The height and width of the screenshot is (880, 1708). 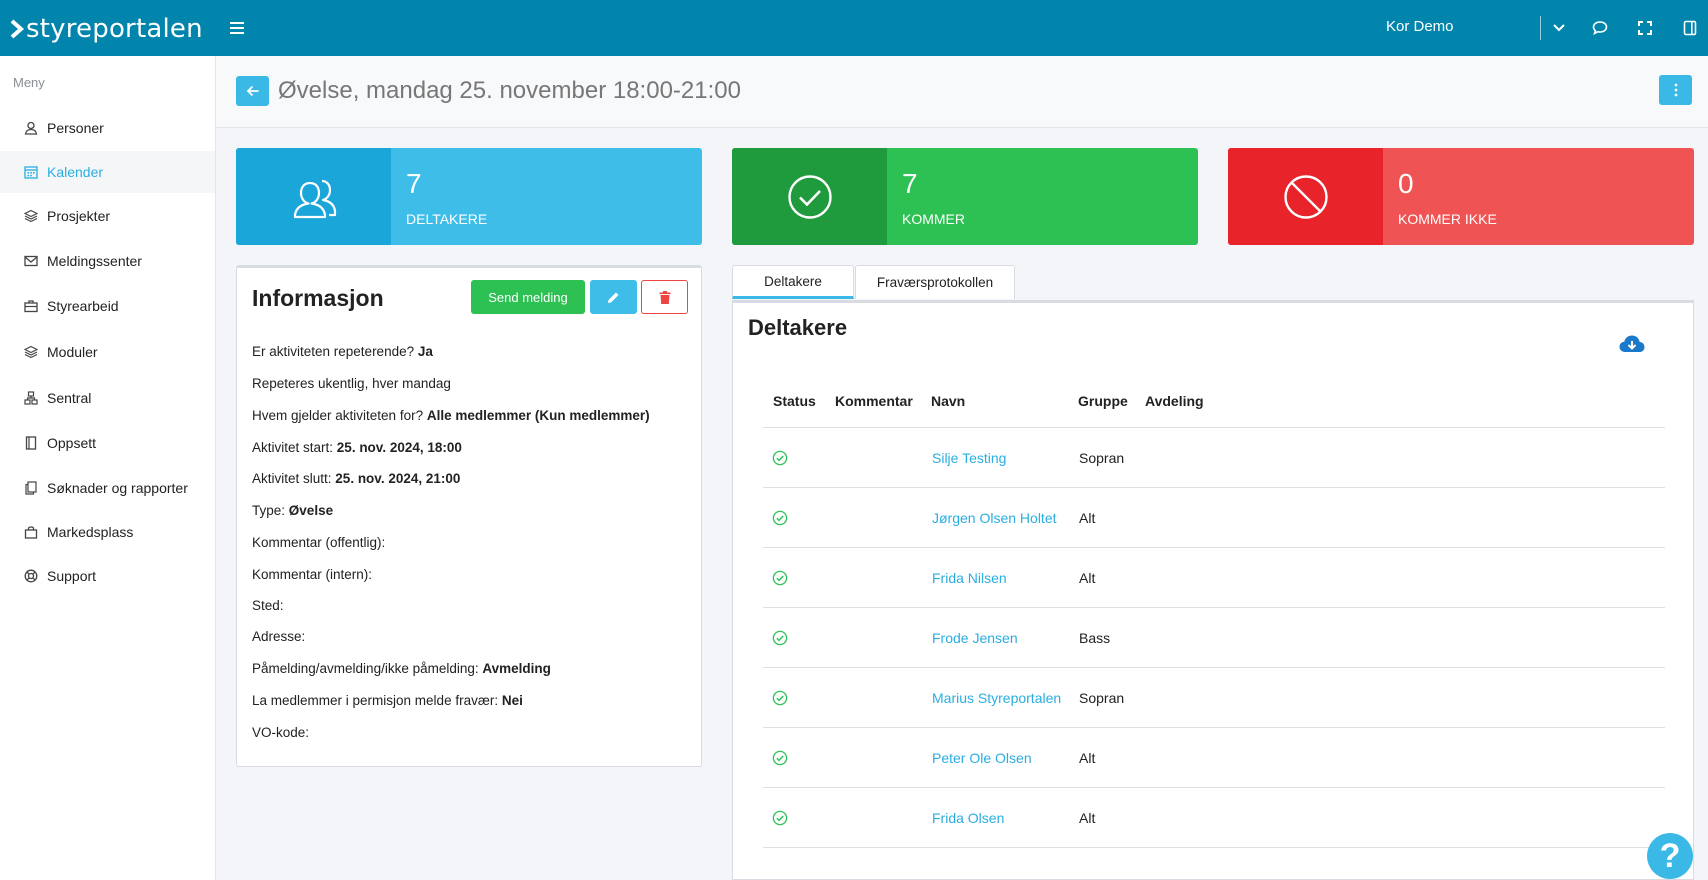 I want to click on participant-group: Bass, so click(x=1095, y=638).